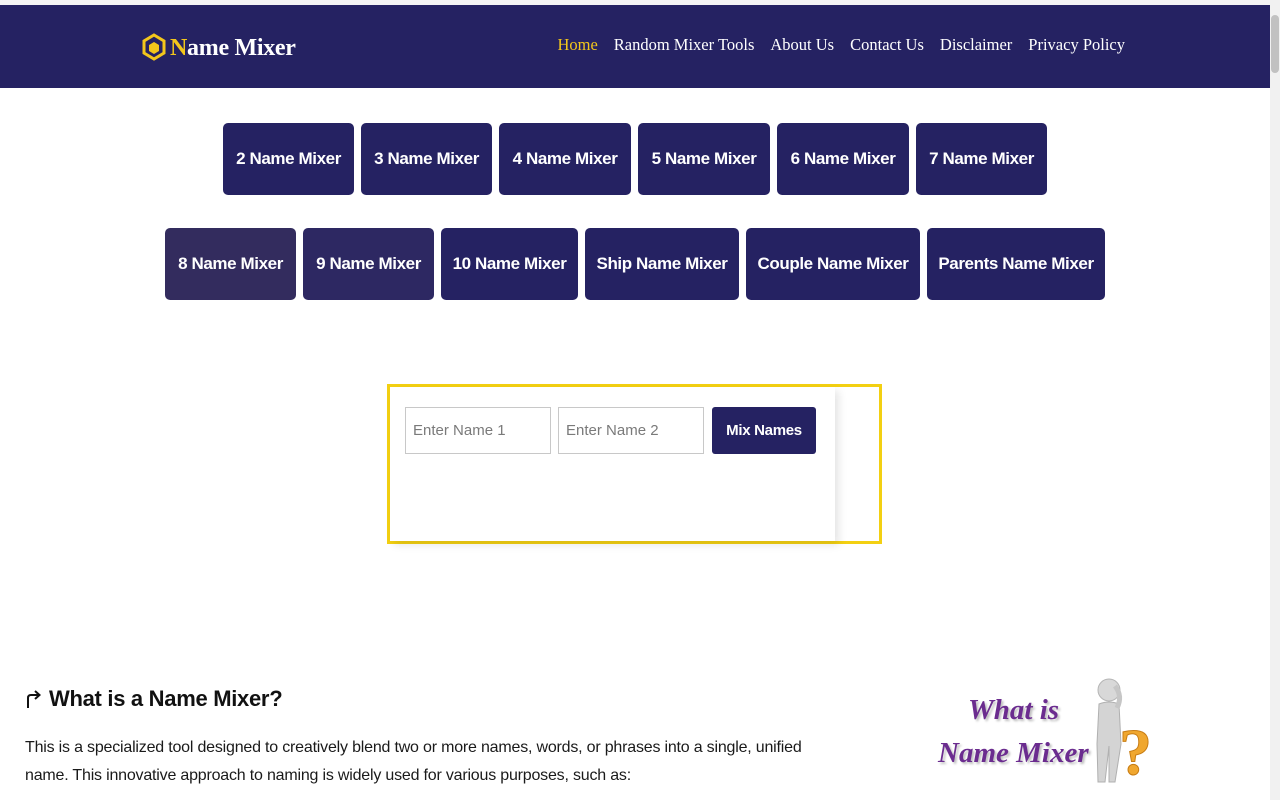 Image resolution: width=1280 pixels, height=800 pixels. I want to click on tool-button-couple-name-mixer: Couple Name Mixer, so click(833, 264).